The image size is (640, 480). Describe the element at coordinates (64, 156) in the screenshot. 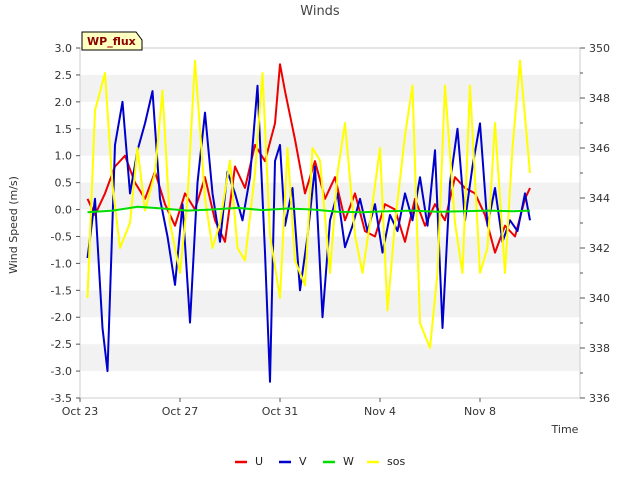

I see `y-tick-label: 1.0` at that location.